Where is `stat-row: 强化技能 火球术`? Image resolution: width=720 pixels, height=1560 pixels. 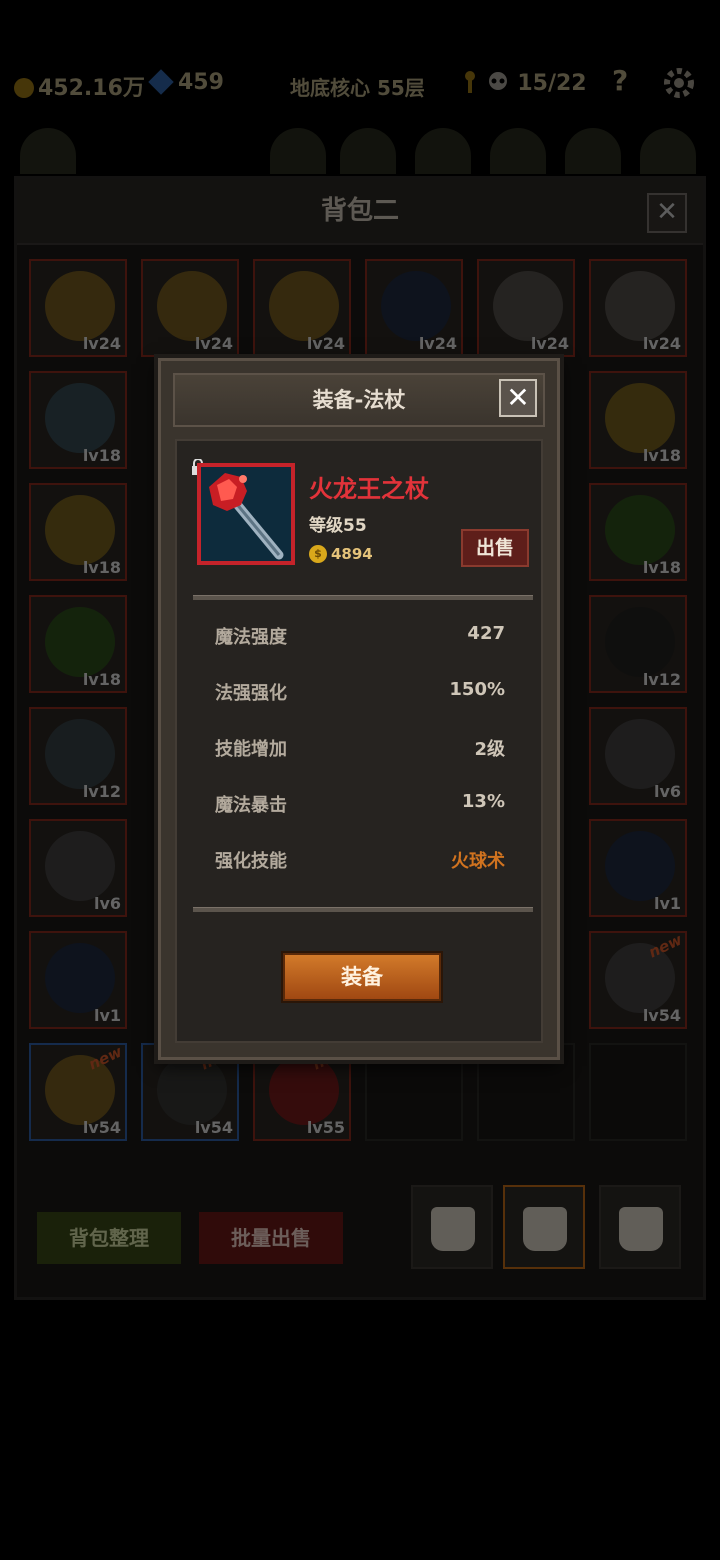 stat-row: 强化技能 火球术 is located at coordinates (360, 862).